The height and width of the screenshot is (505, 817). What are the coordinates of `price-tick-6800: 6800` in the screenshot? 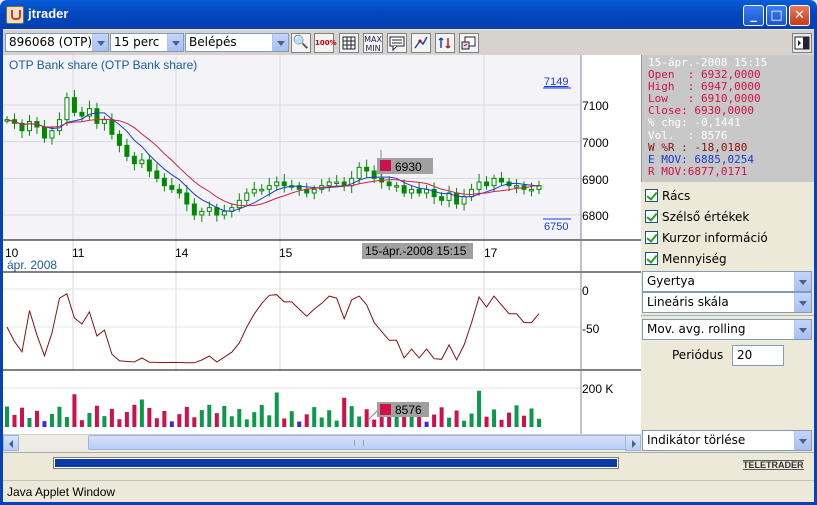 It's located at (595, 216).